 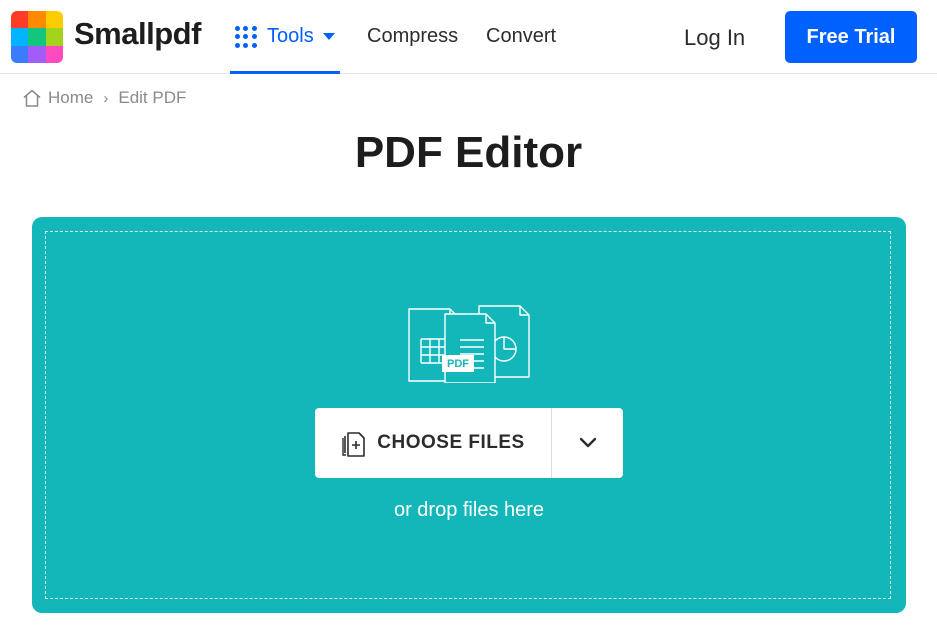 I want to click on nav-convert-link: Convert, so click(x=521, y=36).